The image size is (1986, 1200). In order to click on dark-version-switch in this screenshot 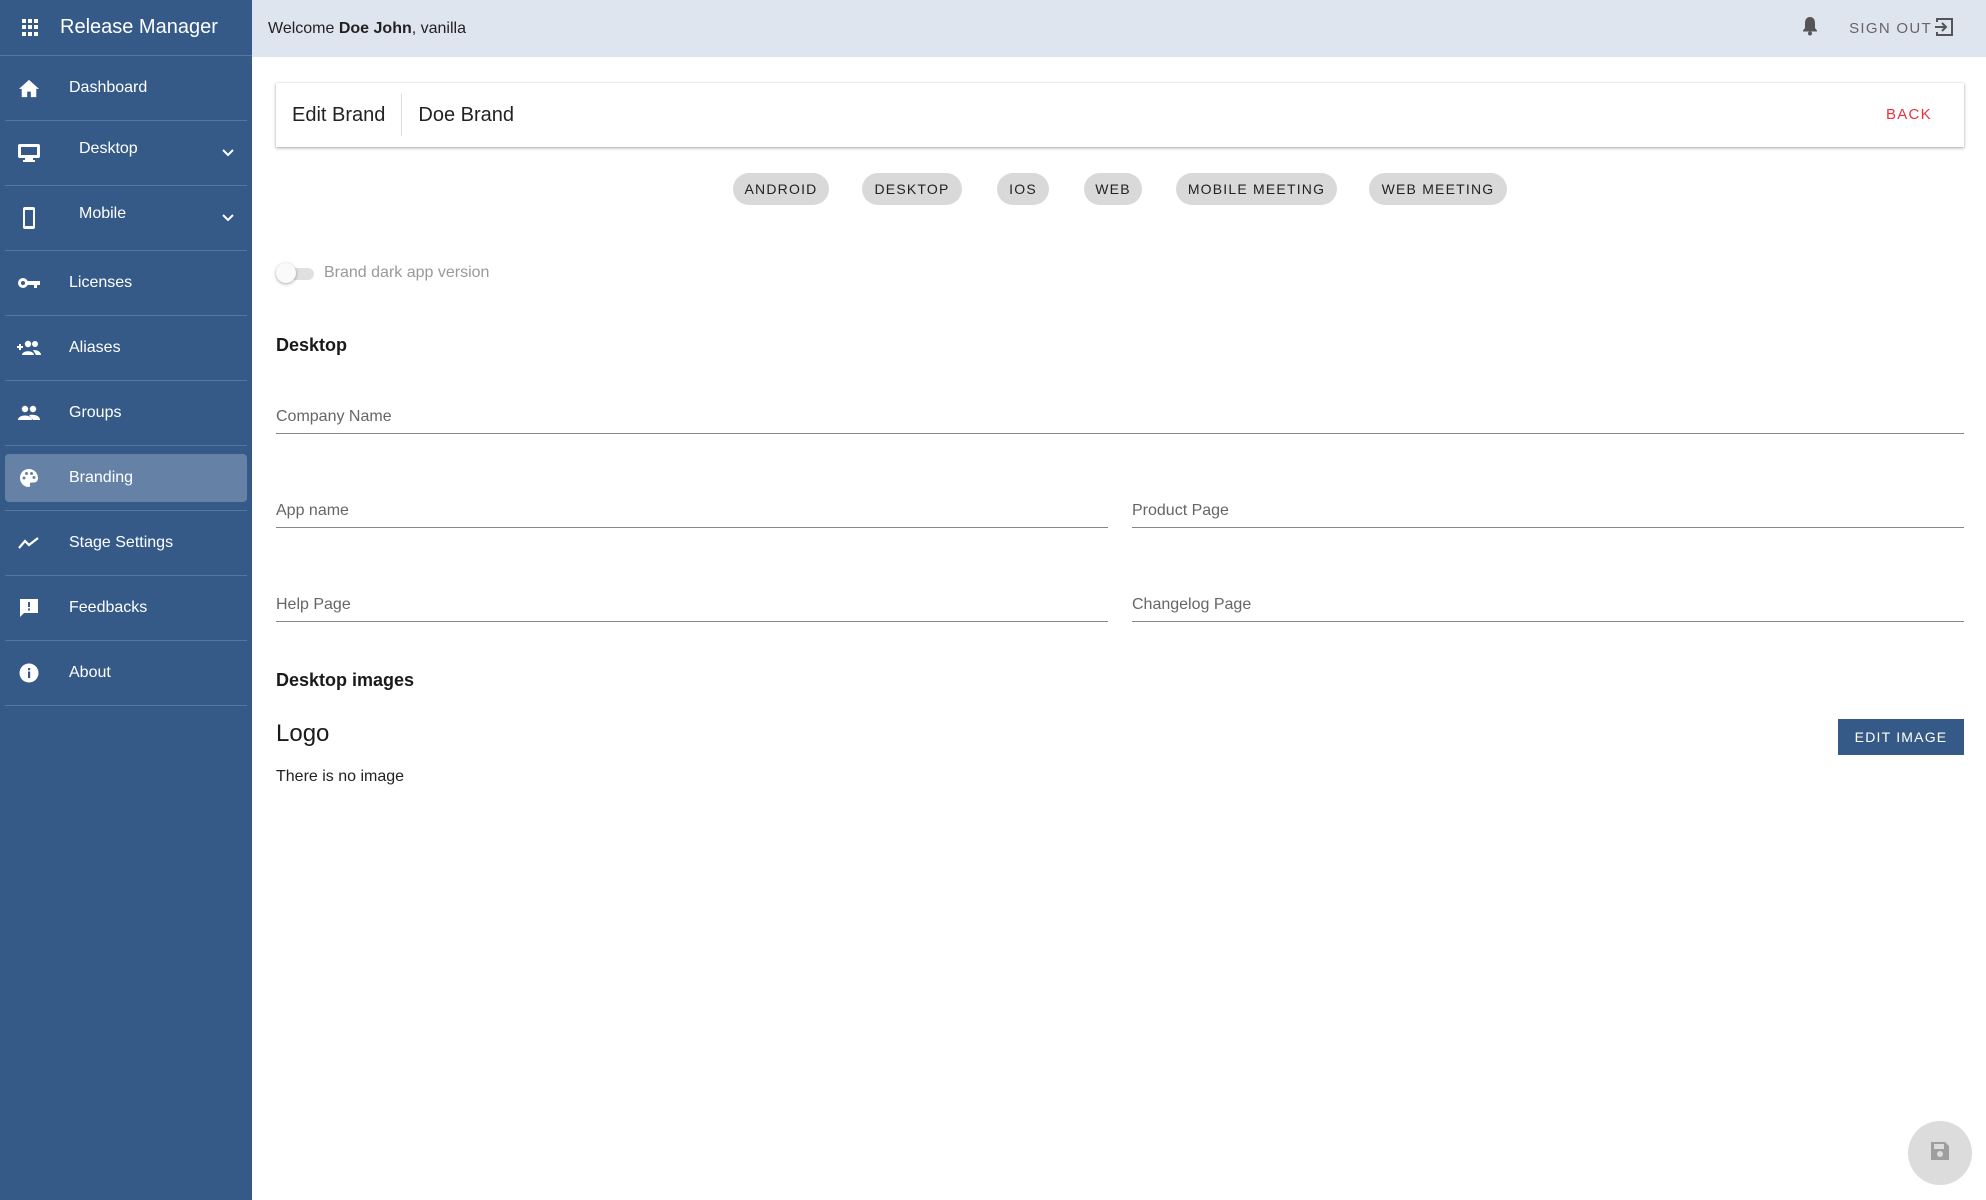, I will do `click(295, 273)`.